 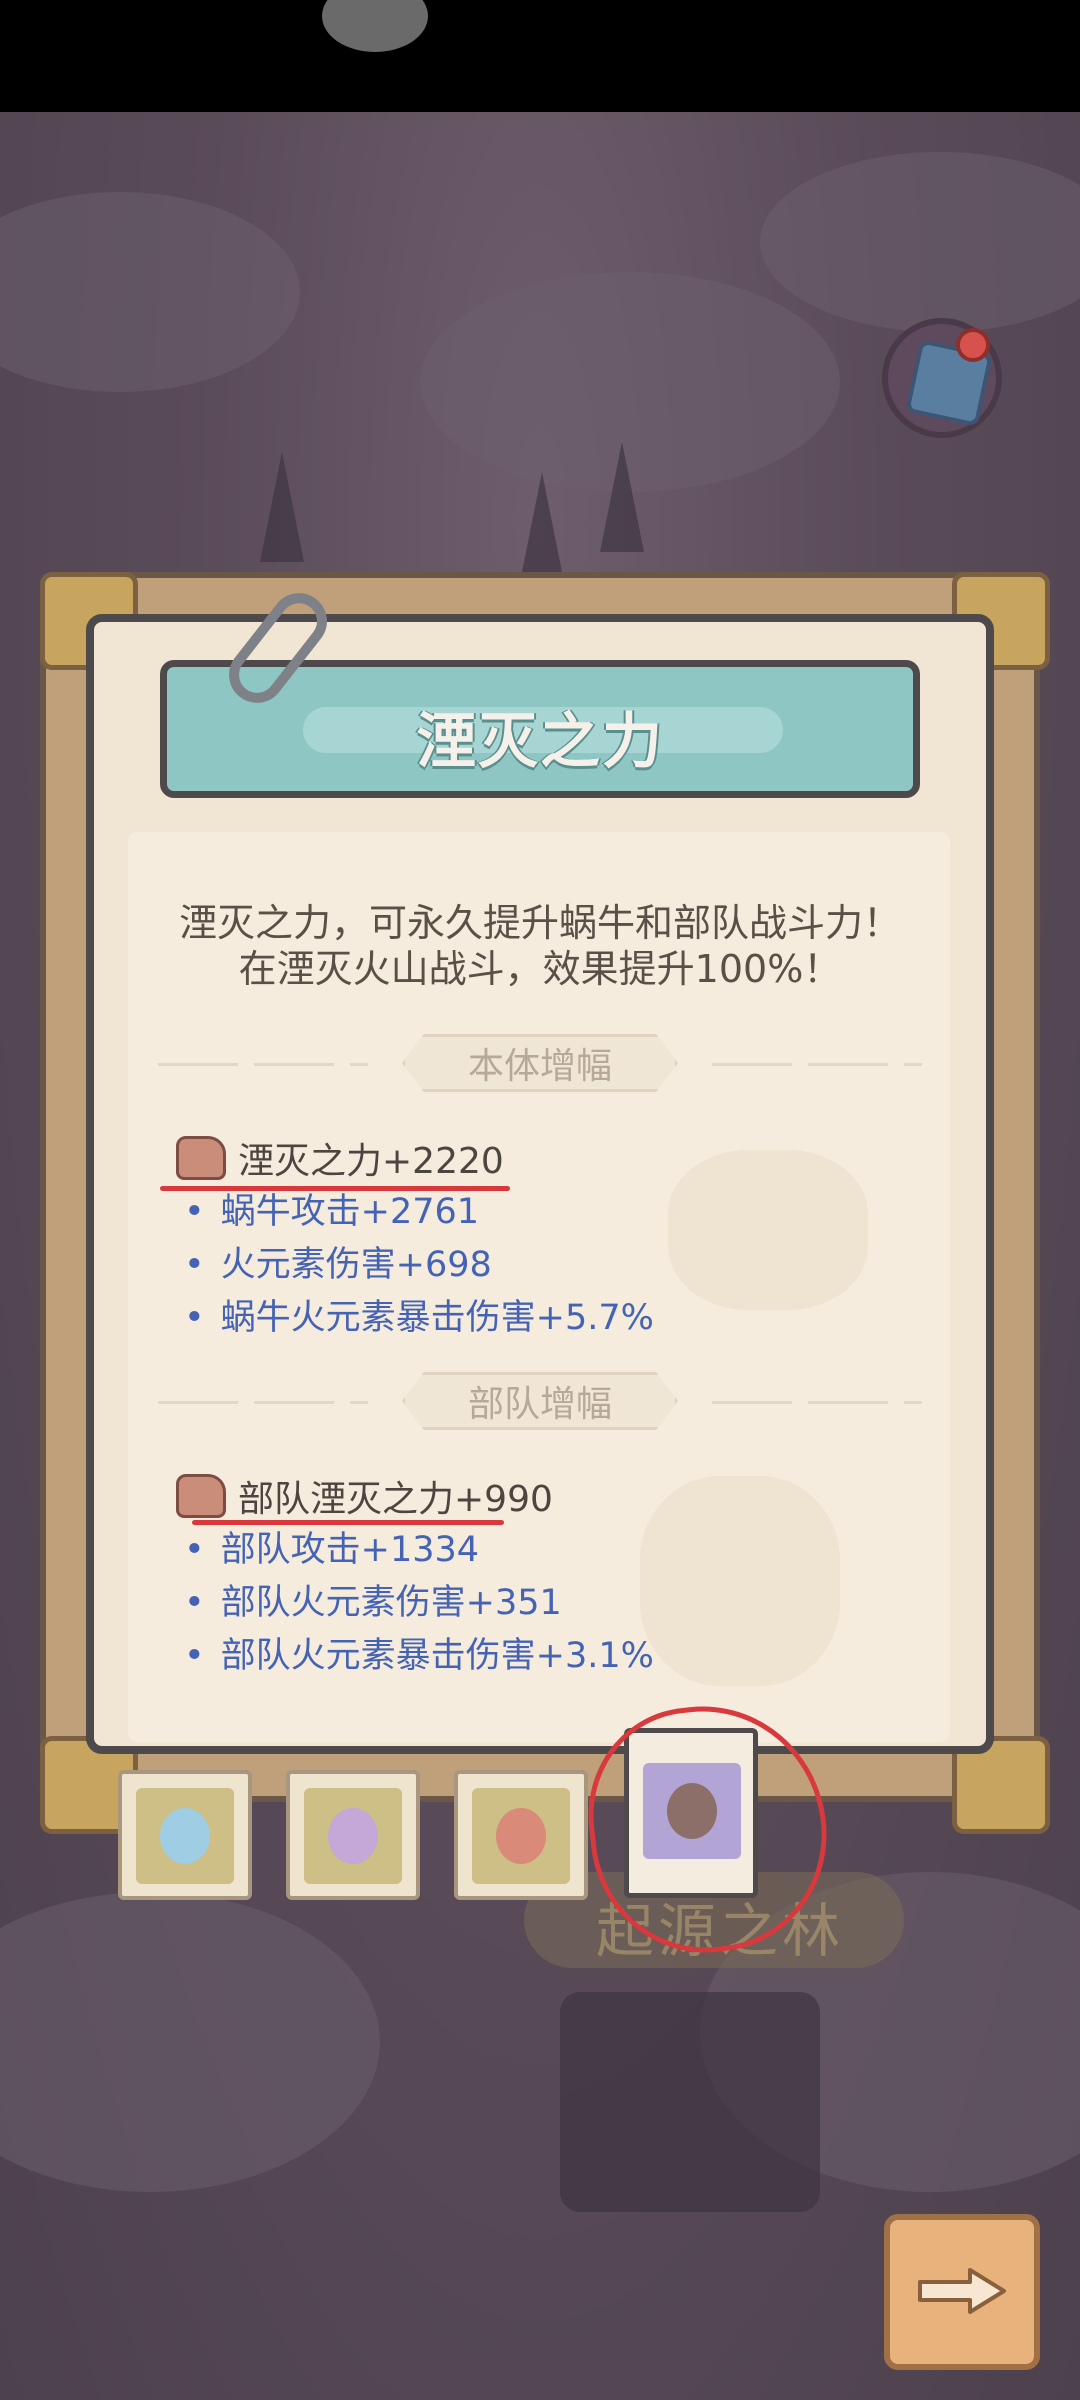 I want to click on rock-icon, so click(x=201, y=1158).